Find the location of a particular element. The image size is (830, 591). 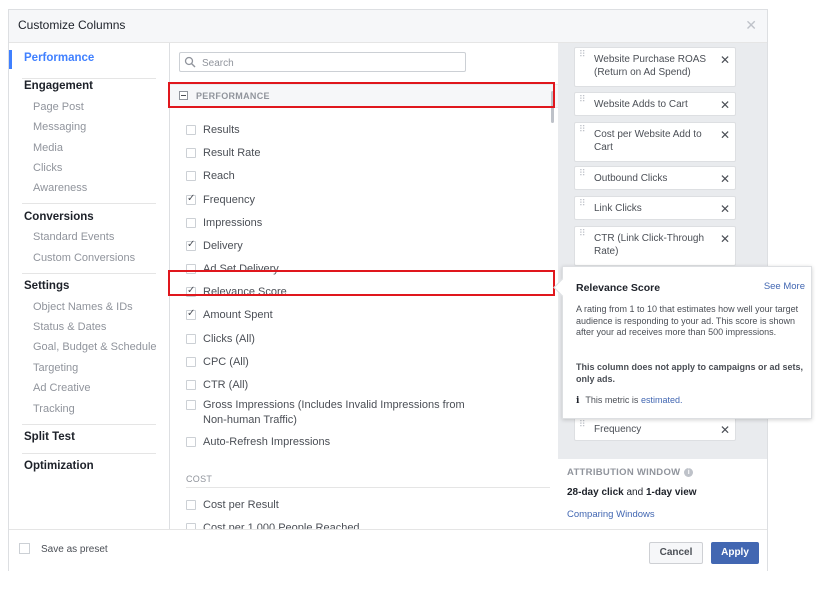

nav-item-targeting: Targeting is located at coordinates (55, 368).